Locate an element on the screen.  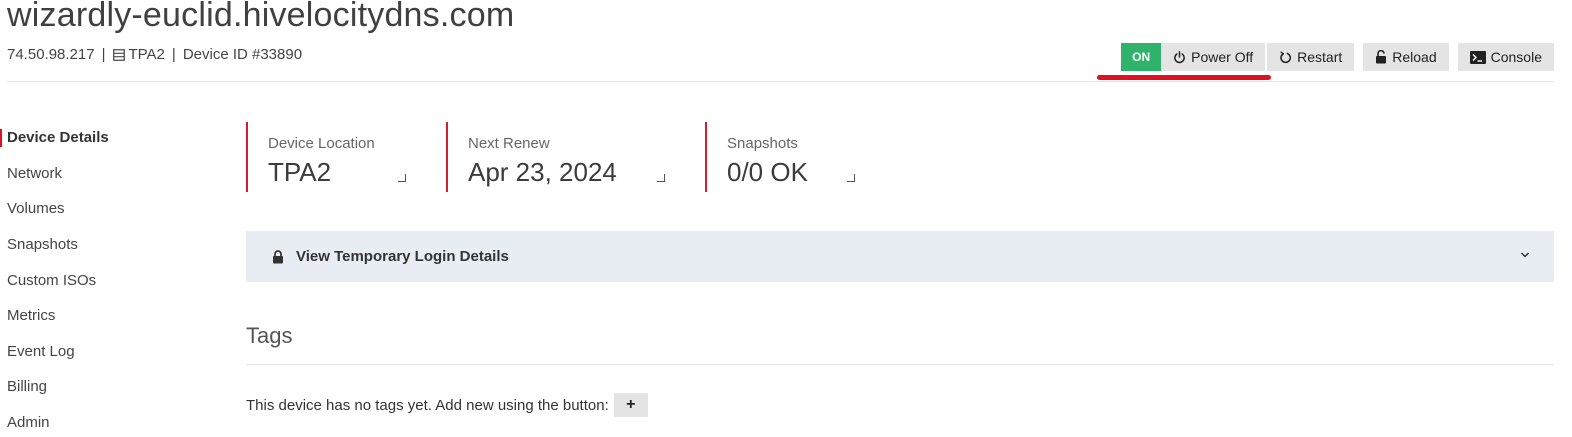
console-label: Console is located at coordinates (1516, 57).